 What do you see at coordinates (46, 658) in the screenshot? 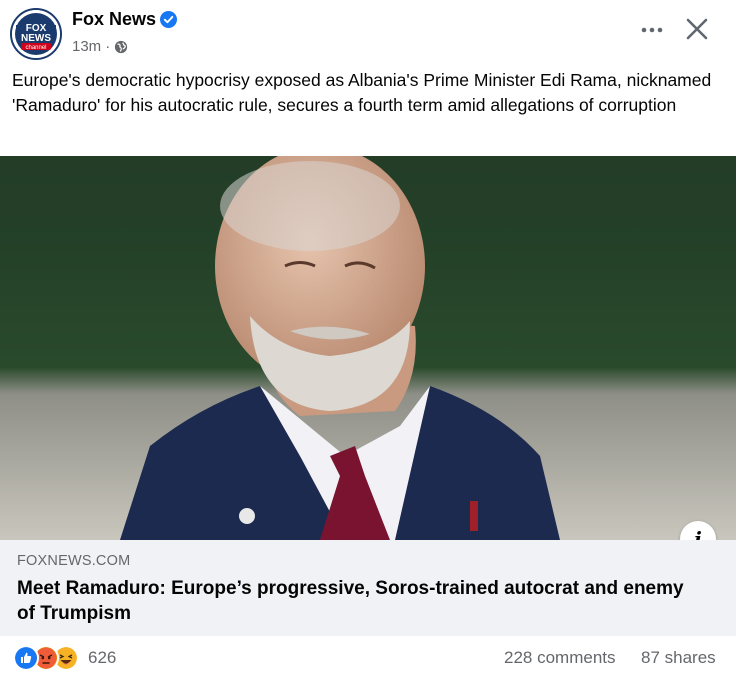
I see `reaction-icons` at bounding box center [46, 658].